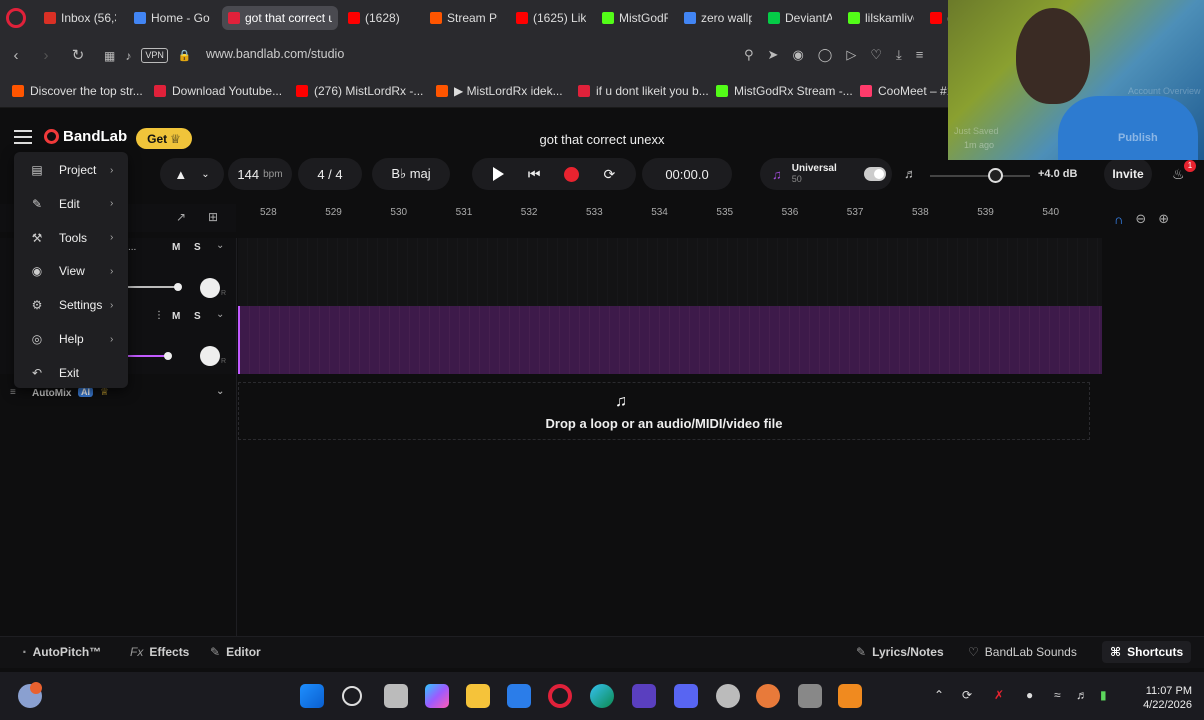 The width and height of the screenshot is (1204, 720). I want to click on mail-icon, so click(519, 696).